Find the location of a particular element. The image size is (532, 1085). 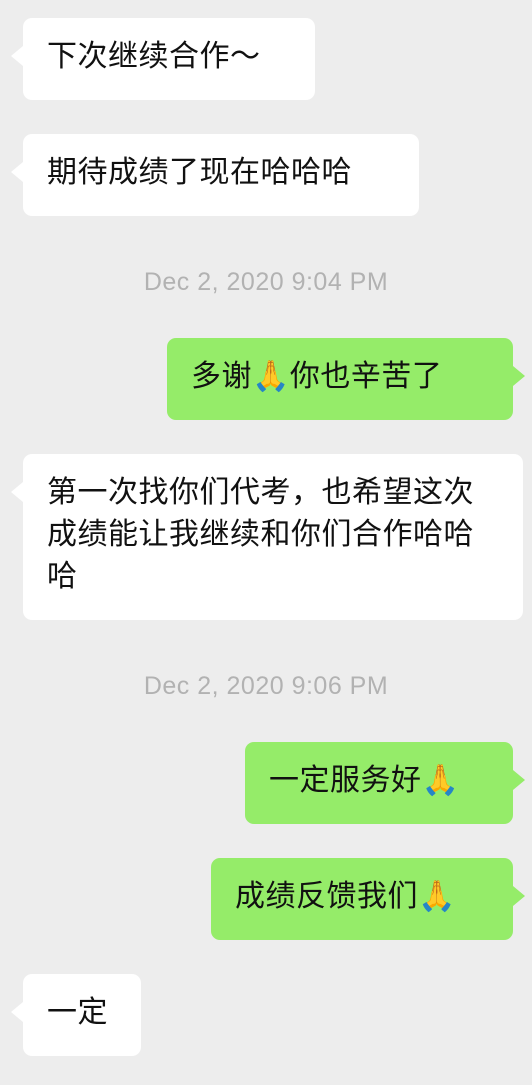

outgoing-message-bubble: 多谢🙏你也辛苦了 is located at coordinates (346, 379).